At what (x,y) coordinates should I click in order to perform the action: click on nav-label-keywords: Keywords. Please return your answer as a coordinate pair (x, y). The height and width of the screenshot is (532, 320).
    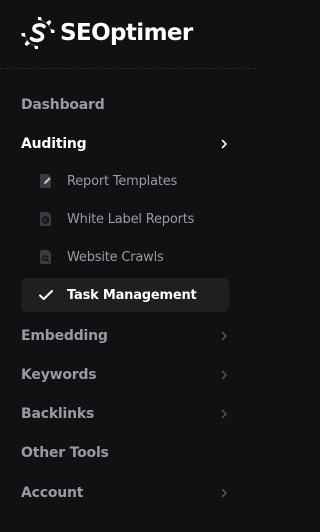
    Looking at the image, I should click on (59, 375).